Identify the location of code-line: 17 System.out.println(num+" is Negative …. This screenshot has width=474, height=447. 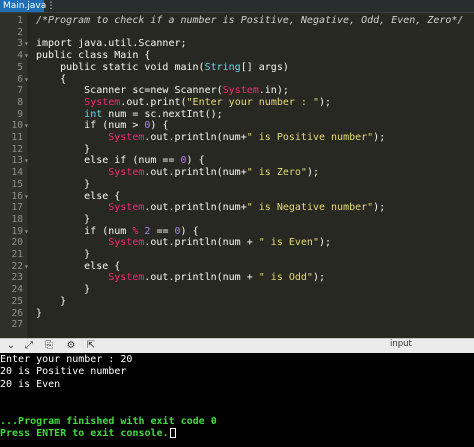
(237, 208).